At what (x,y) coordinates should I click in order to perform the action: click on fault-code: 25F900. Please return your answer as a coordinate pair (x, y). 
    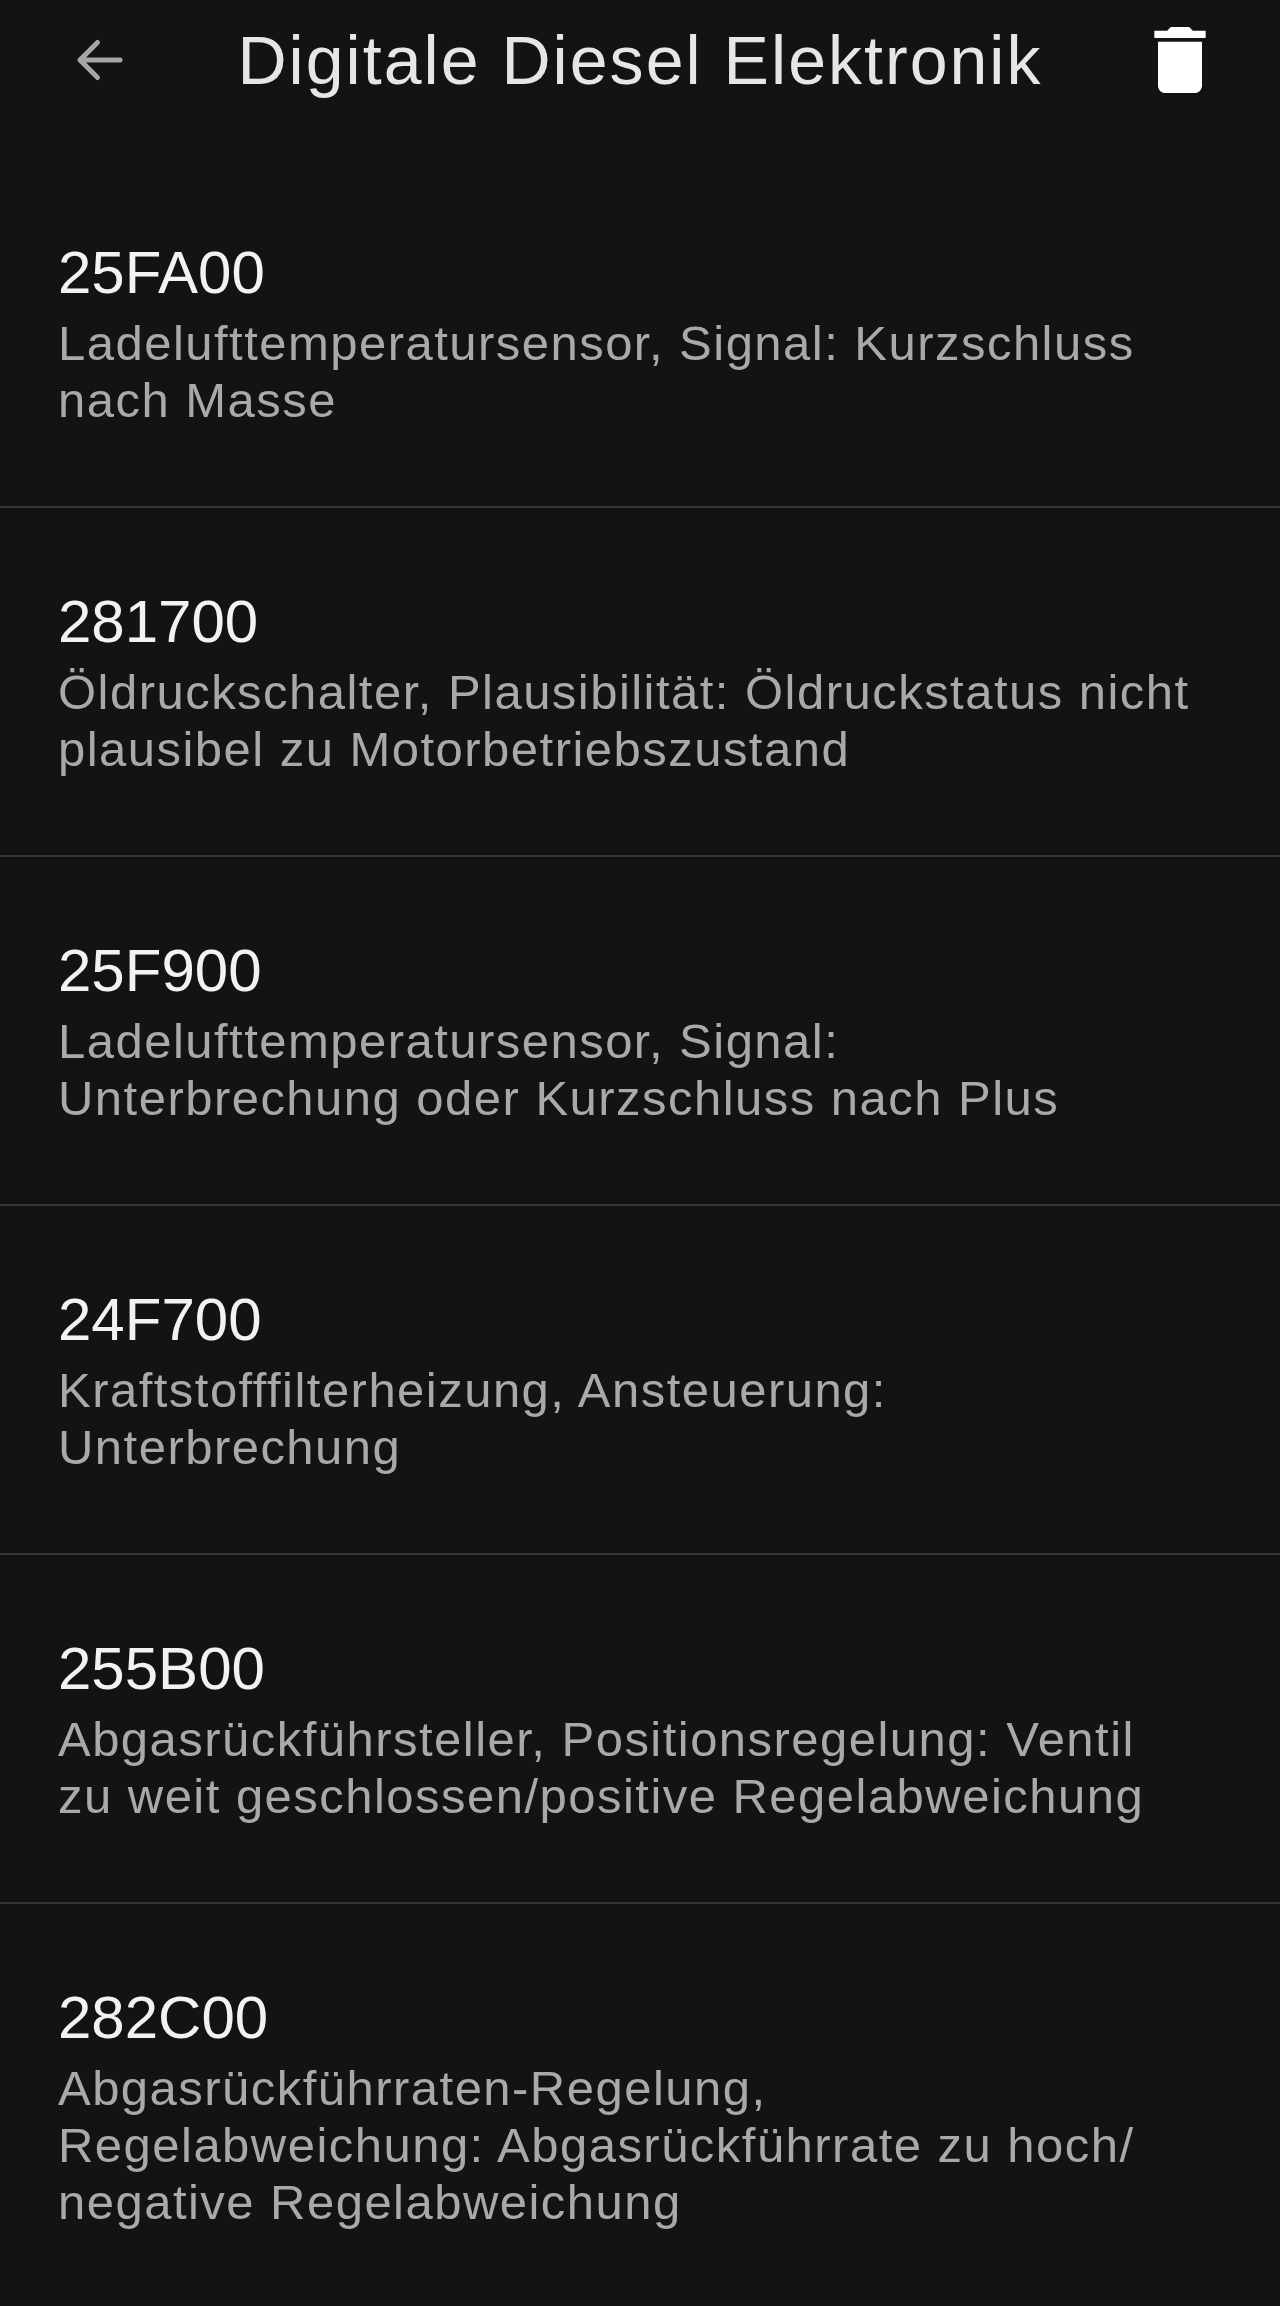
    Looking at the image, I should click on (160, 971).